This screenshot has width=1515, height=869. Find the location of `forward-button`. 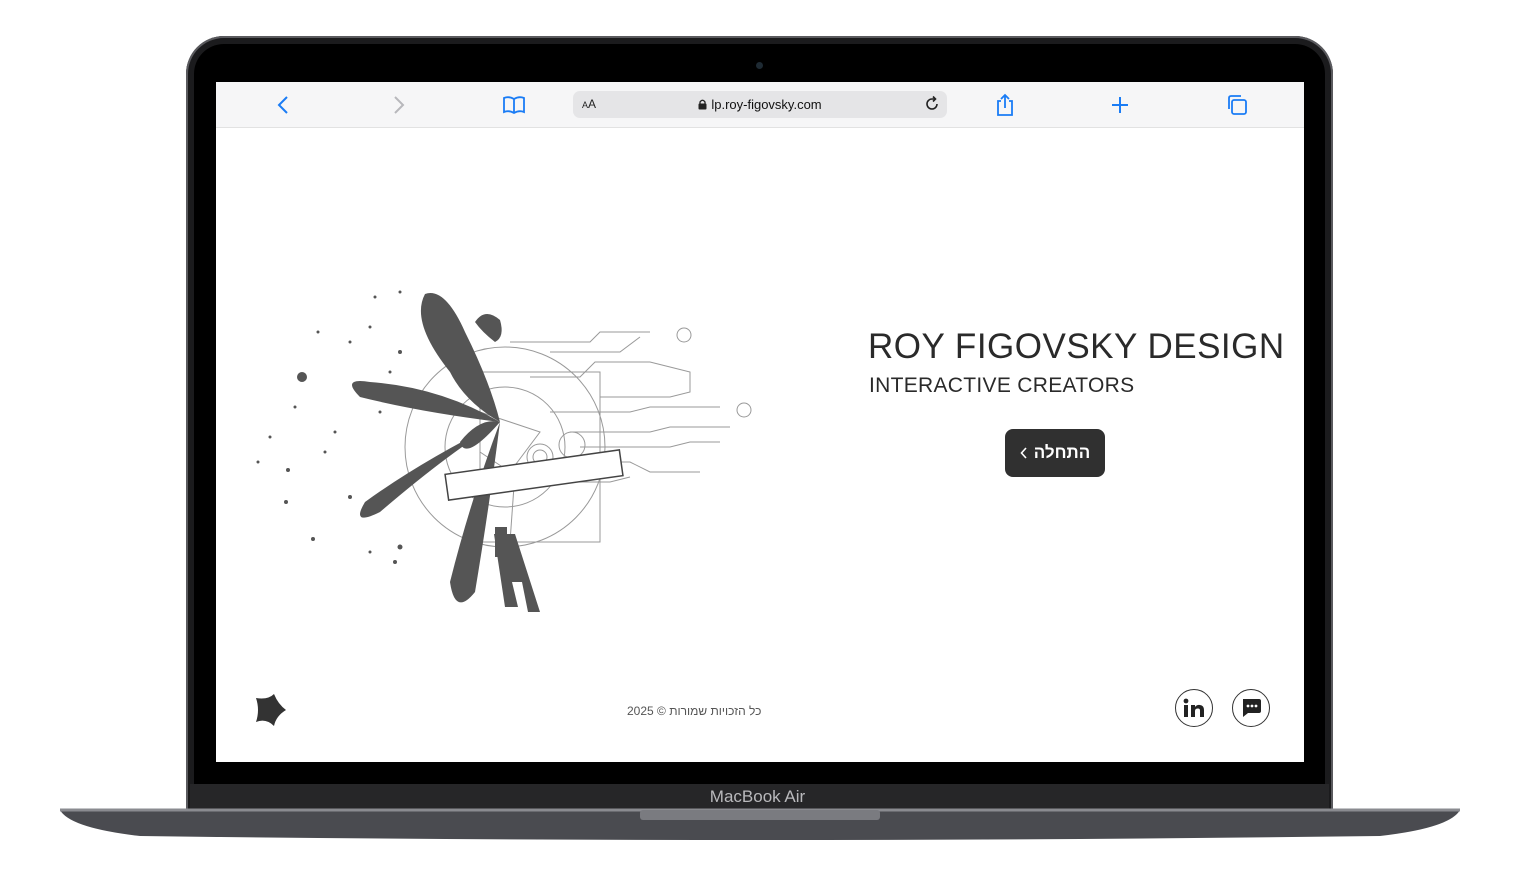

forward-button is located at coordinates (399, 105).